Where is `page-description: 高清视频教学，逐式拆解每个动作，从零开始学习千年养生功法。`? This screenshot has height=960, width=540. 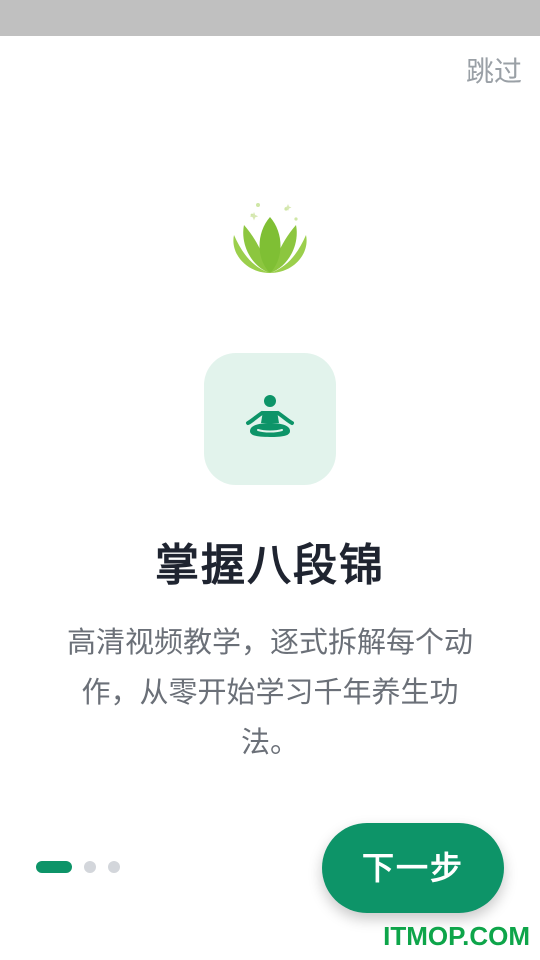
page-description: 高清视频教学，逐式拆解每个动作，从零开始学习千年养生功法。 is located at coordinates (269, 692).